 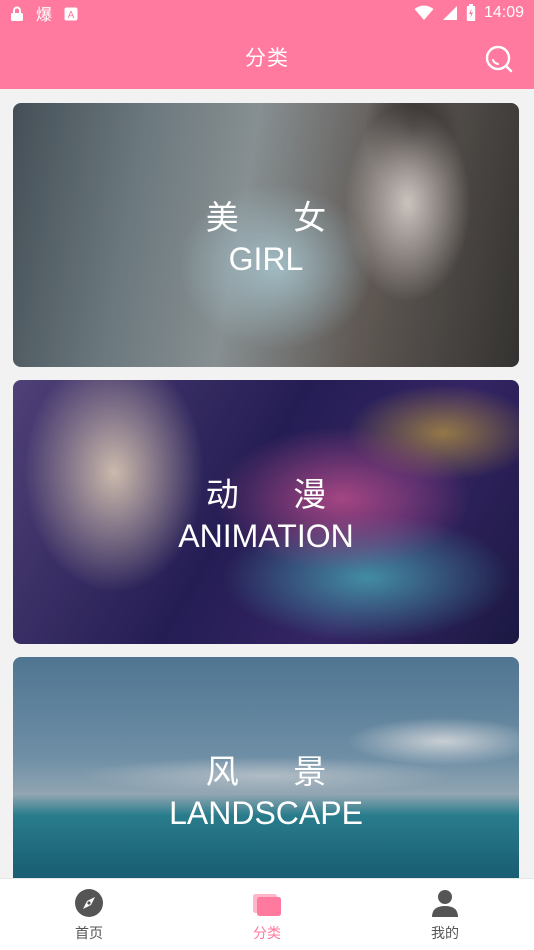 I want to click on nav-item-home: 首页, so click(x=89, y=915).